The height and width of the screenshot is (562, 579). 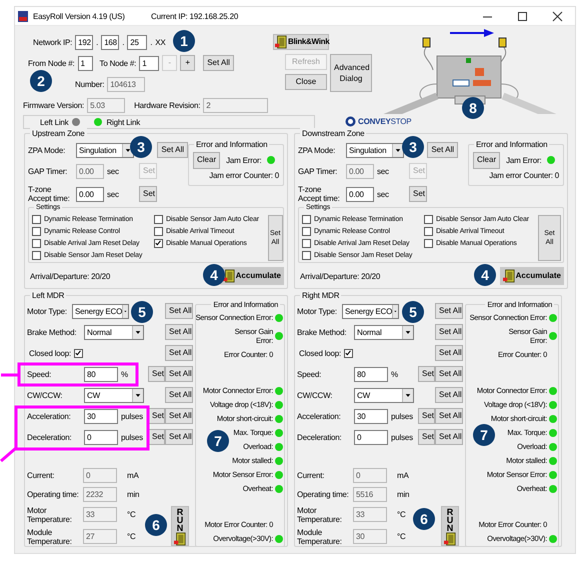 I want to click on readout-label: Module Temperature:, so click(x=50, y=537).